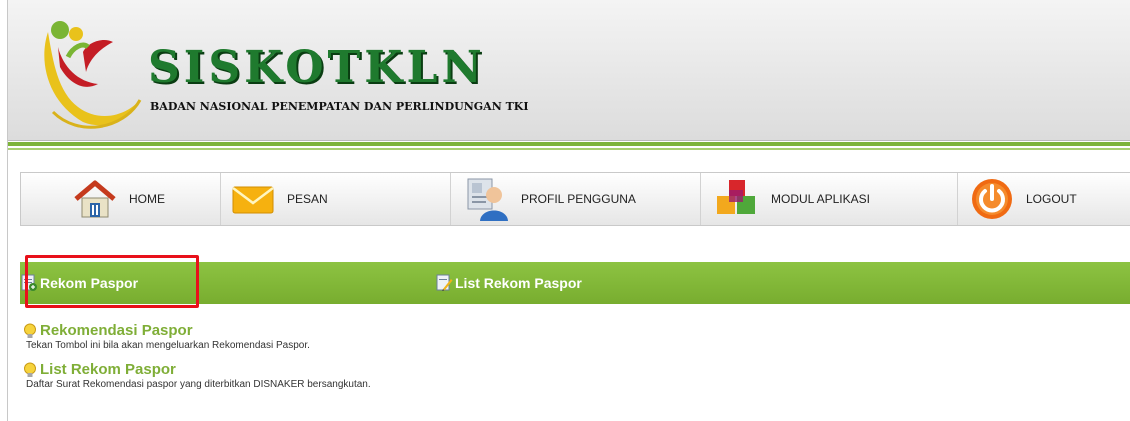  I want to click on nav-logout-label: LOGOUT, so click(1051, 199).